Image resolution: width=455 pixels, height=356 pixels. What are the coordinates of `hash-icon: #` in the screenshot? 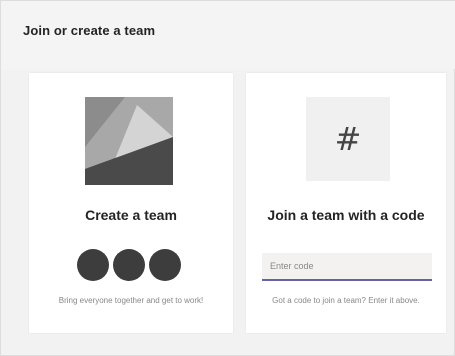 It's located at (348, 139).